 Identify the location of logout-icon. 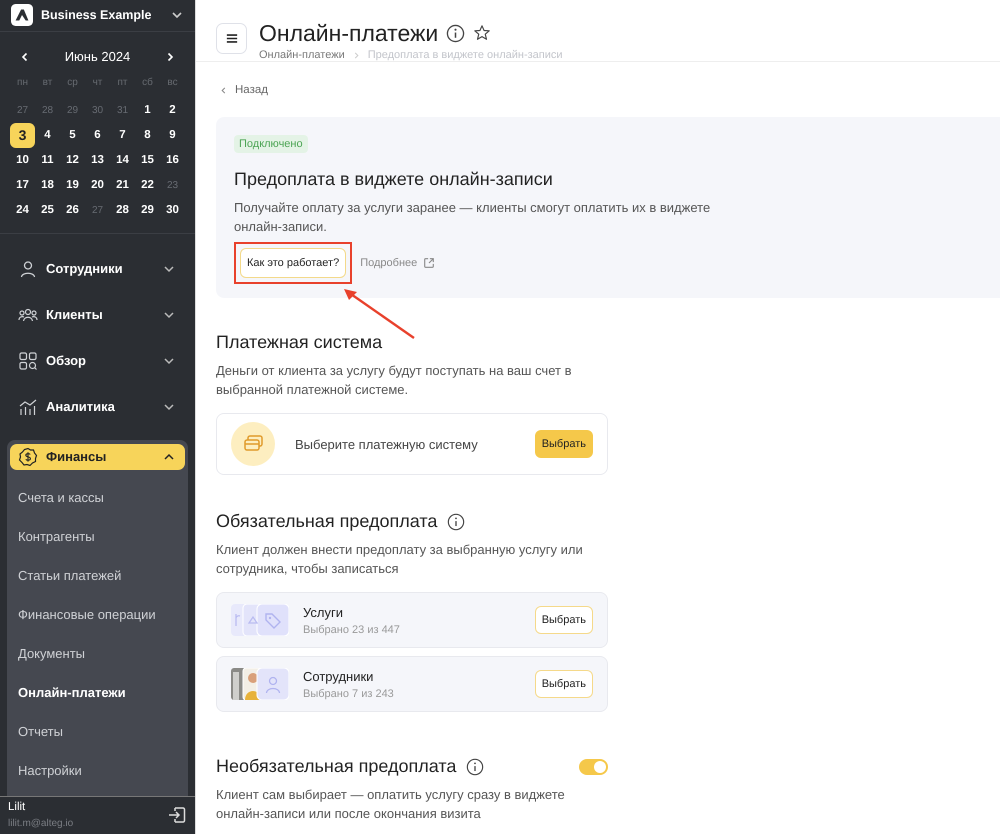
(177, 815).